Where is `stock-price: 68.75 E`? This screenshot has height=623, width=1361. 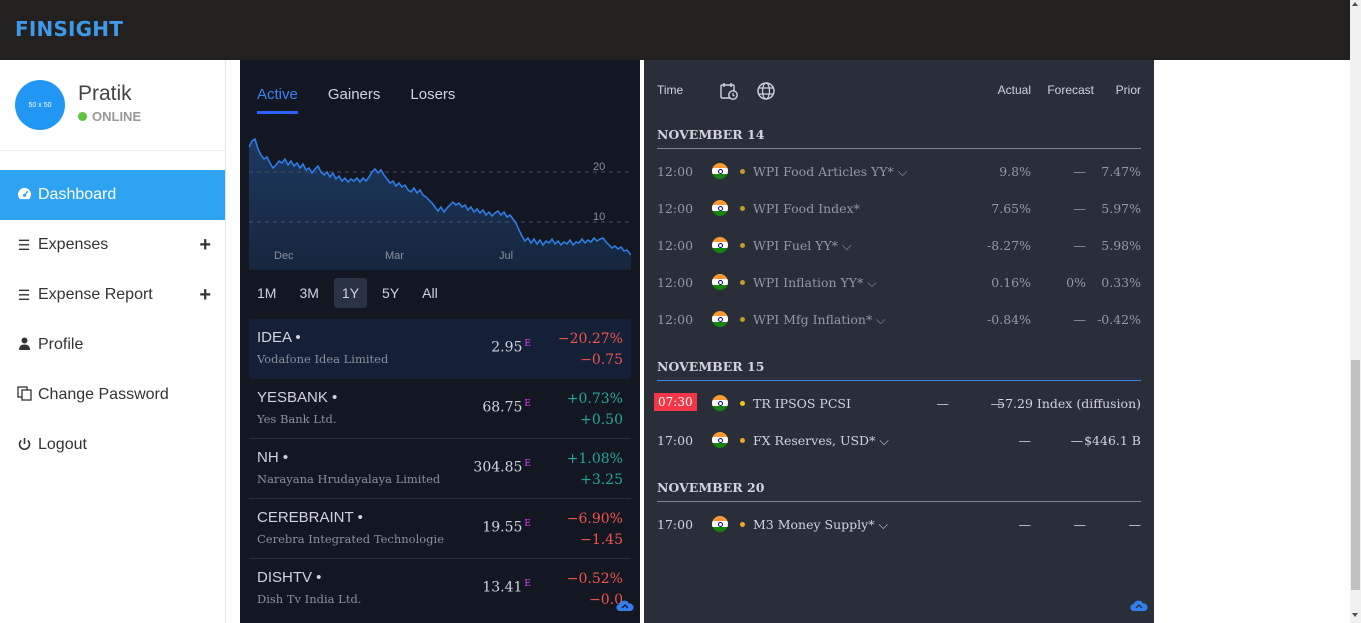
stock-price: 68.75 E is located at coordinates (506, 407).